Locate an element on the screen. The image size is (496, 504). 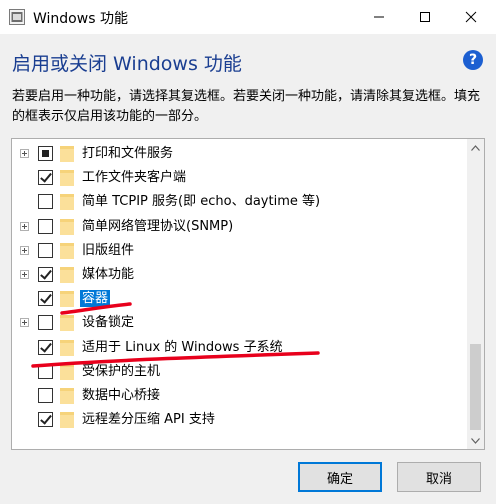
feature-row: 容器 is located at coordinates (238, 299).